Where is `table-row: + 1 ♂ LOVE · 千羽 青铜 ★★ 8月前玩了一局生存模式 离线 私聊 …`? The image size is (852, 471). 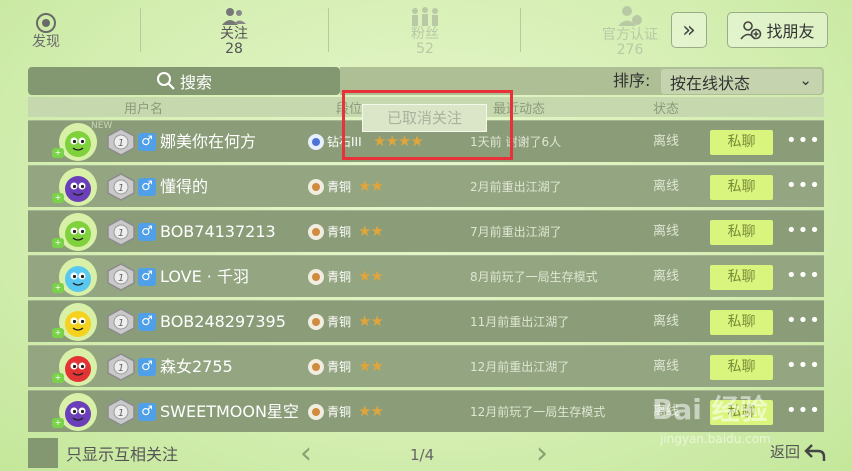
table-row: + 1 ♂ LOVE · 千羽 青铜 ★★ 8月前玩了一局生存模式 离线 私聊 … is located at coordinates (426, 276).